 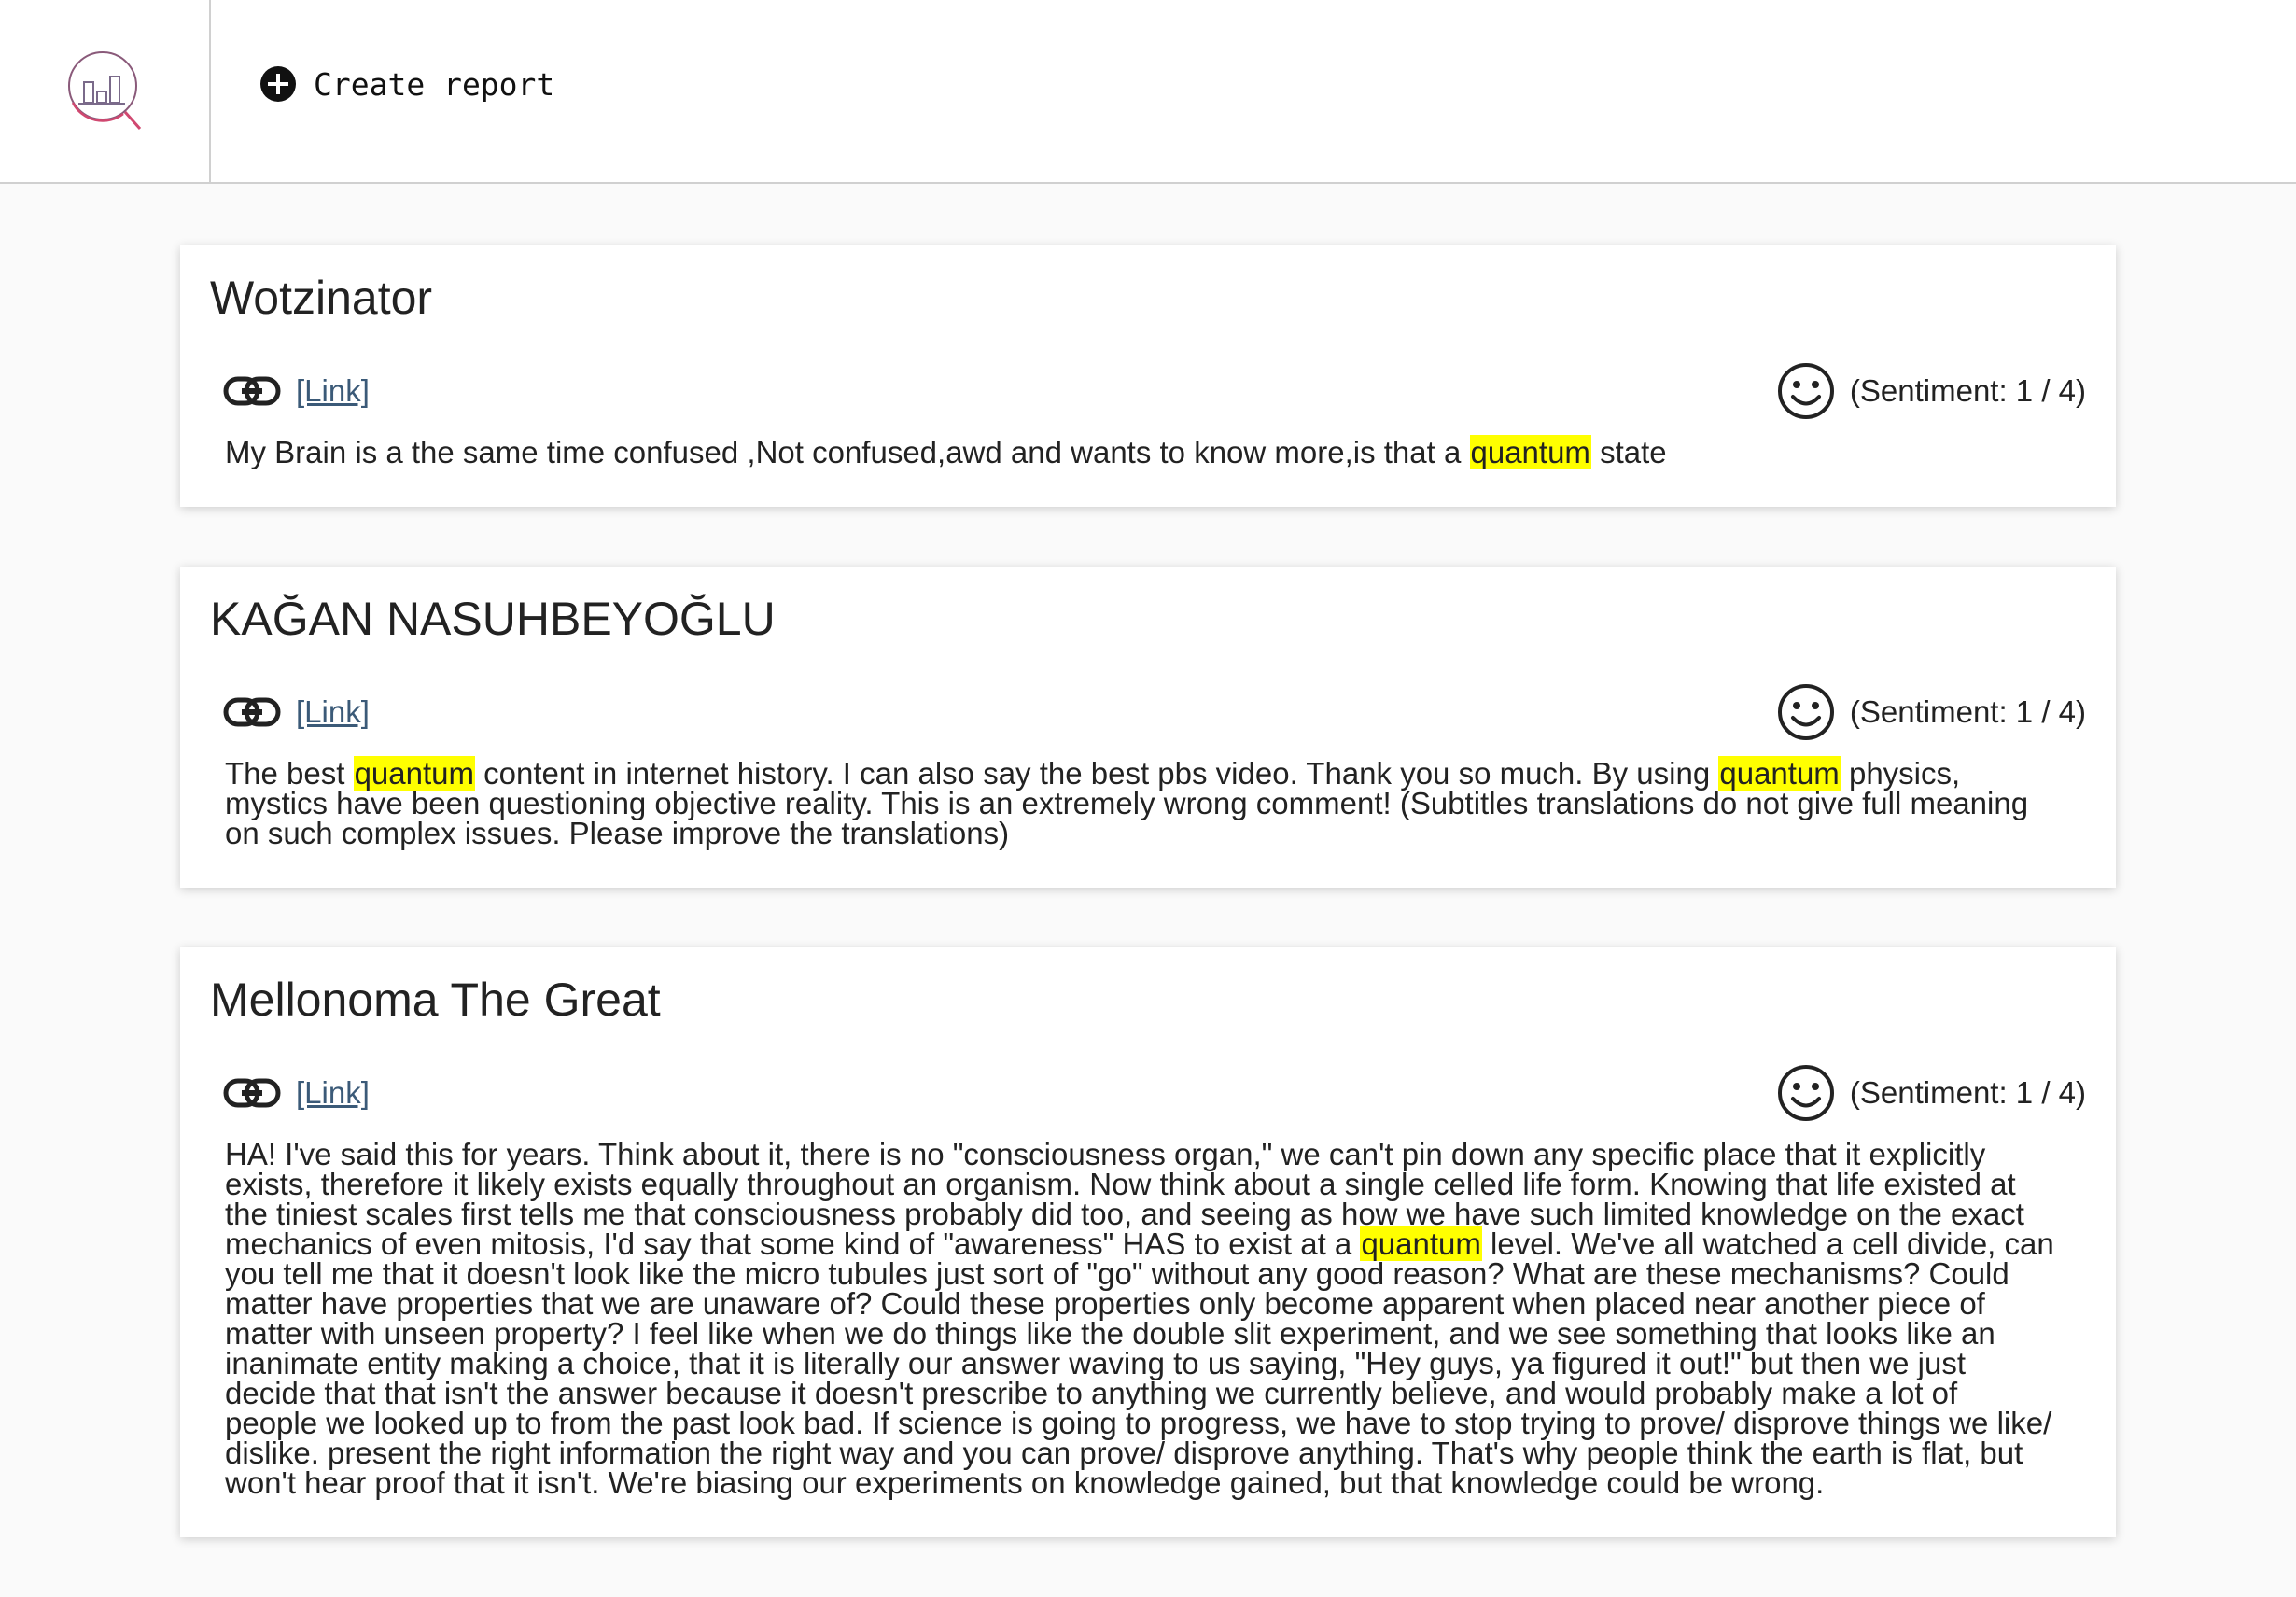 I want to click on comment-text-segment: state, so click(x=1628, y=452).